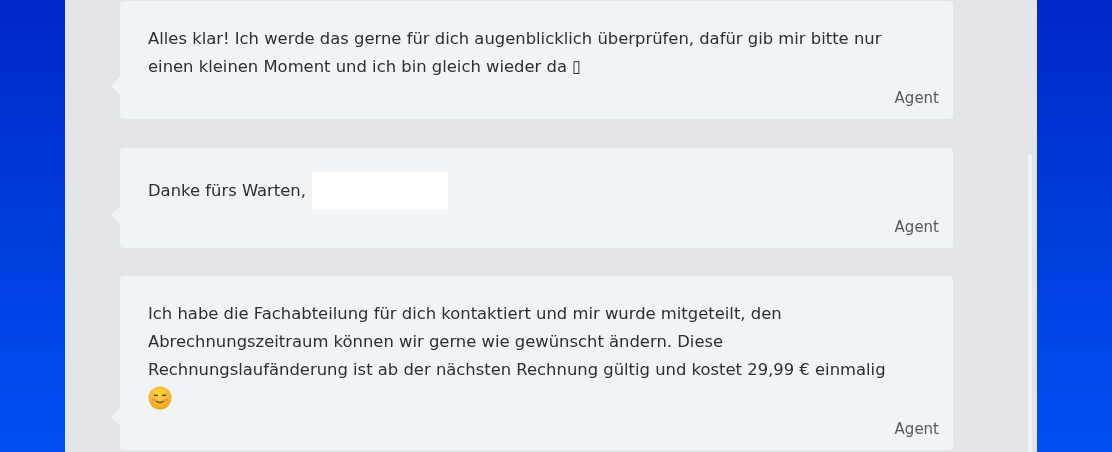 This screenshot has width=1112, height=452. I want to click on message-text: Alles klar! Ich werde das gerne für dich augenblicklich überprüfen, dafür gib mir bitte nur einen kleinen Moment und ich bin gleich wieder da ▯, so click(515, 53).